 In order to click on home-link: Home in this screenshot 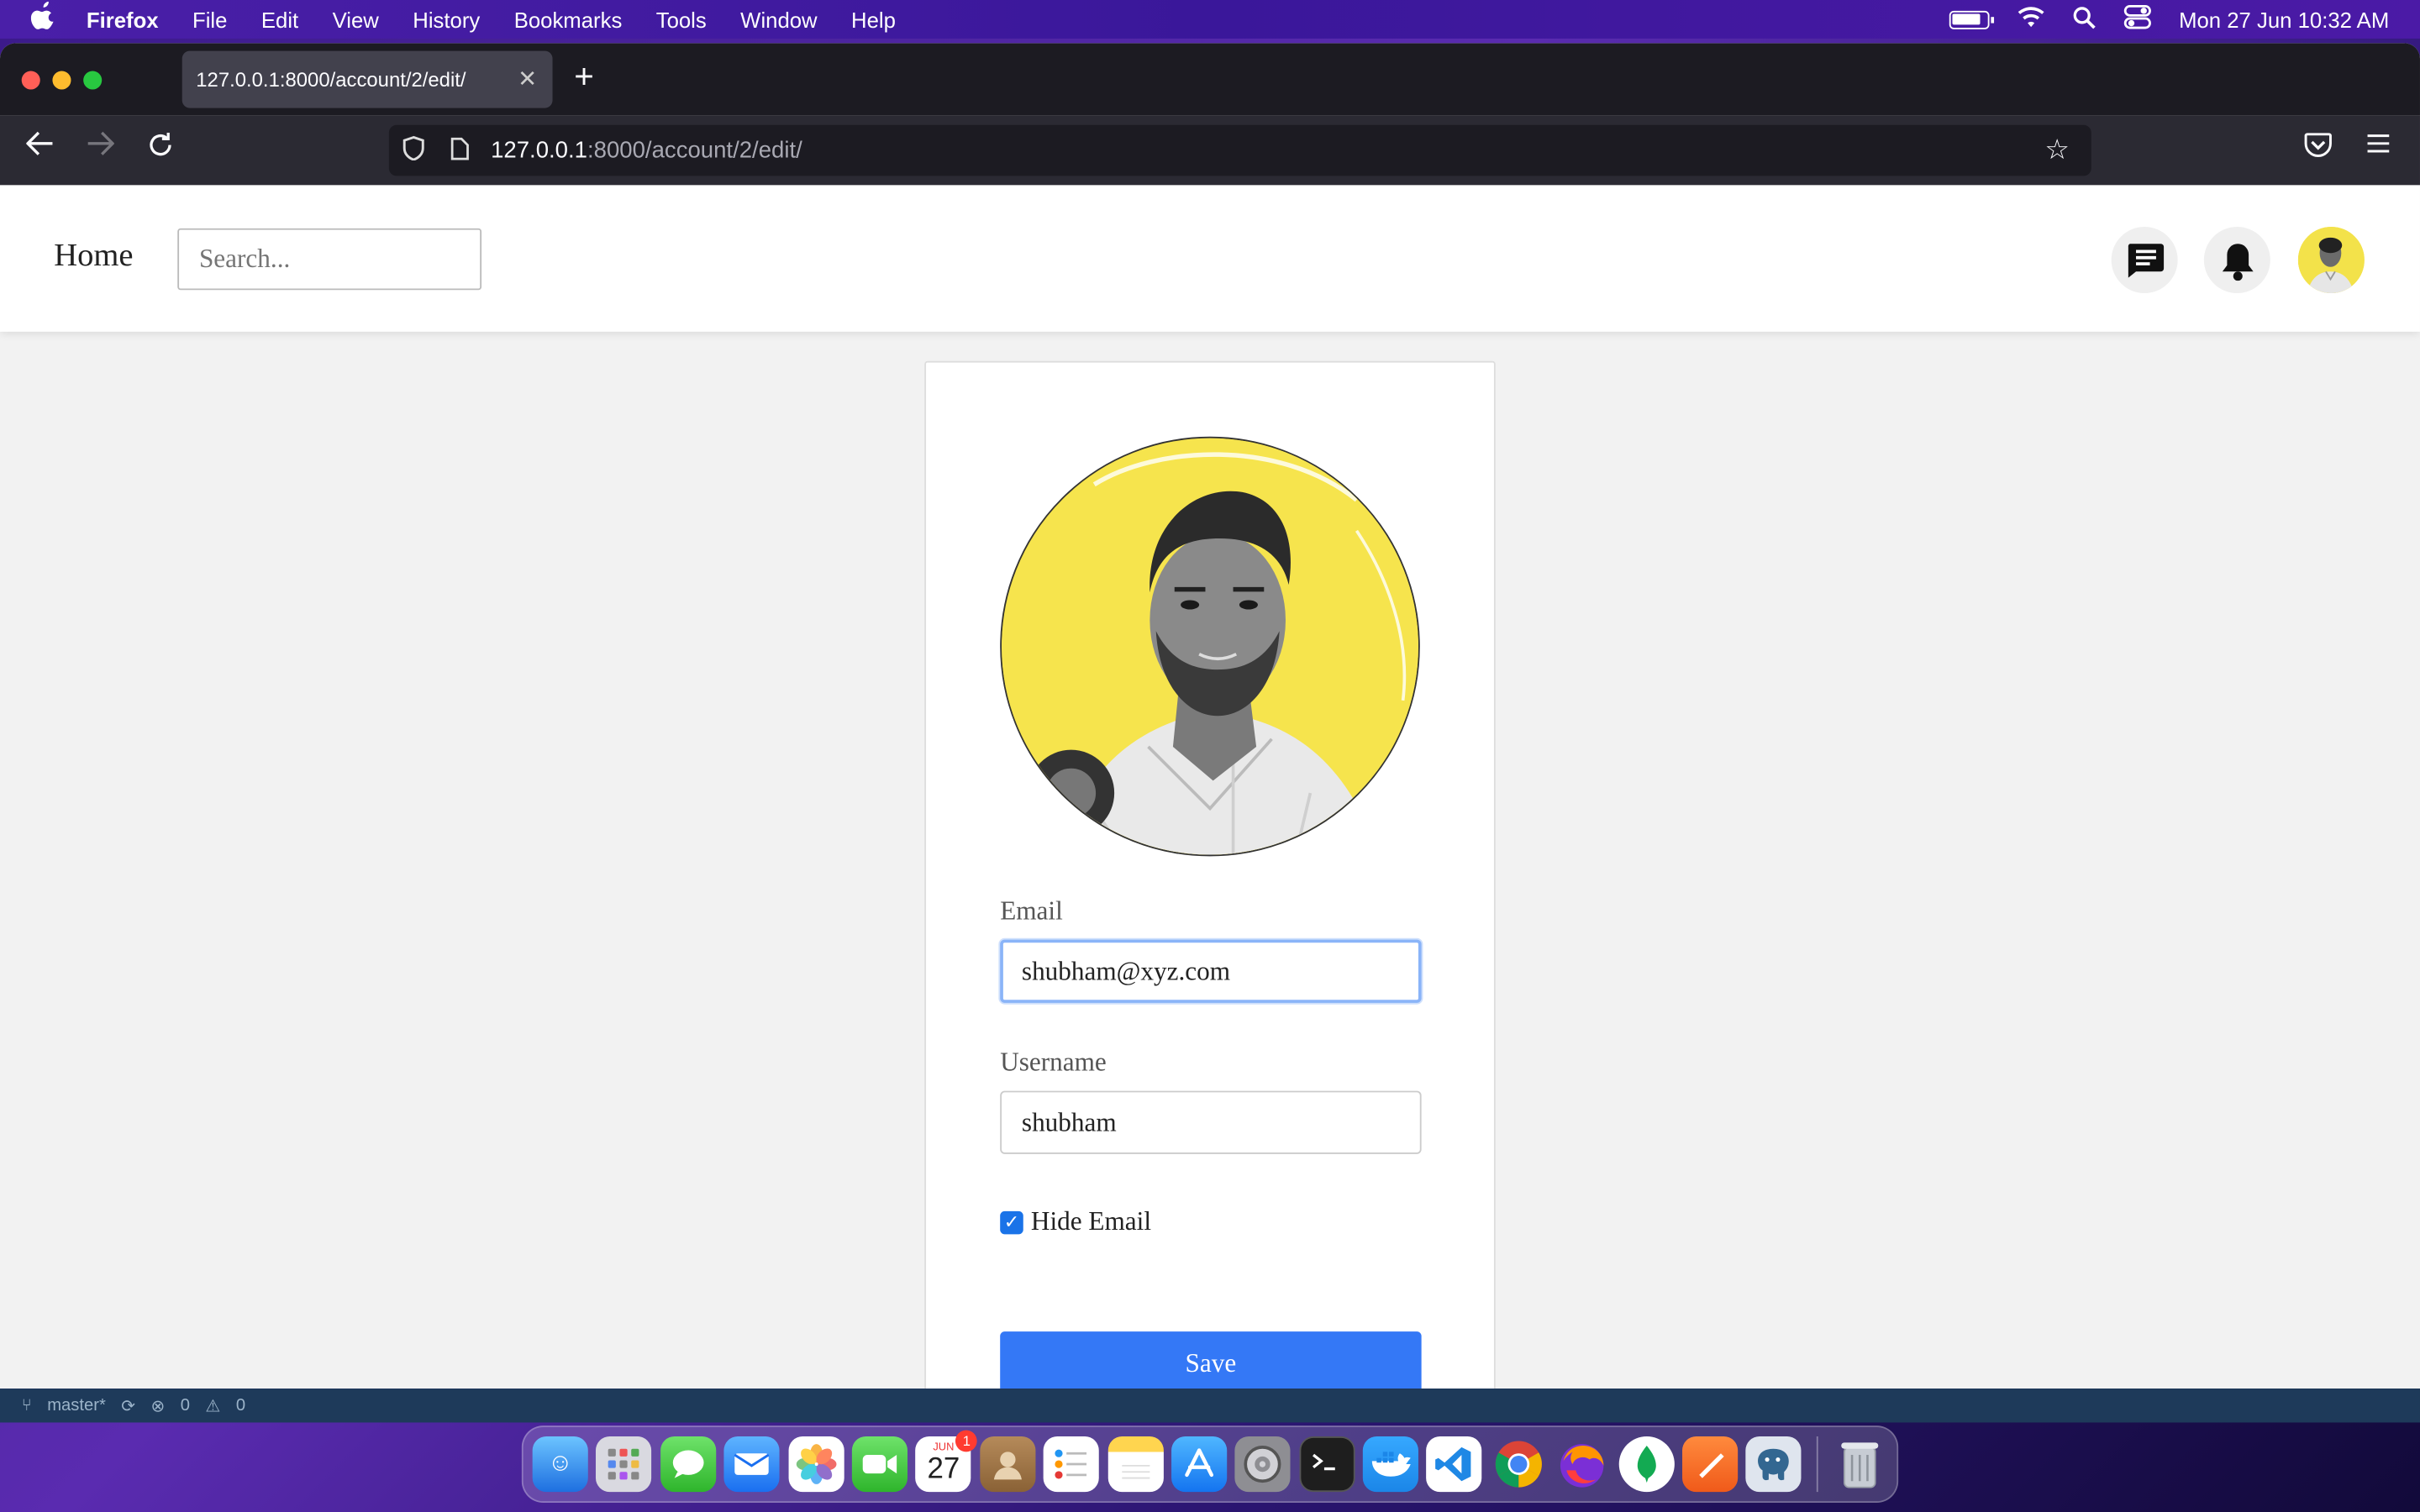, I will do `click(94, 255)`.